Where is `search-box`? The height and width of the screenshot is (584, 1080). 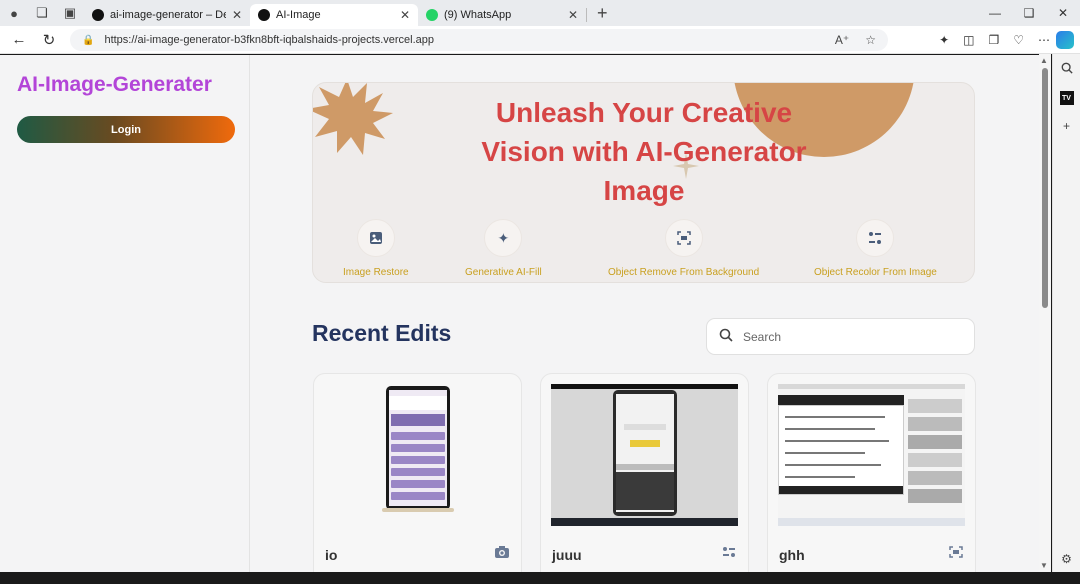 search-box is located at coordinates (840, 336).